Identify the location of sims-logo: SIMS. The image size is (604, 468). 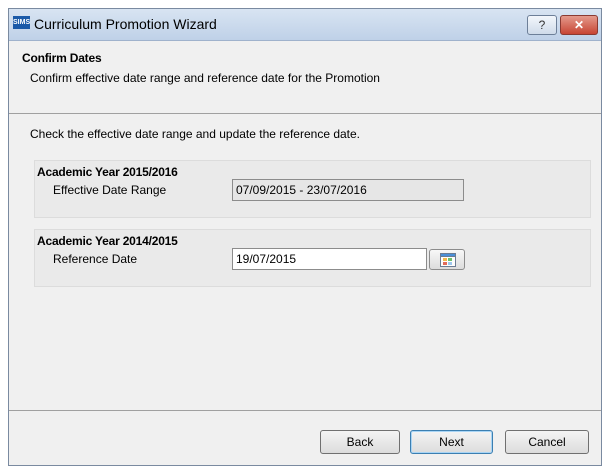
(21, 22).